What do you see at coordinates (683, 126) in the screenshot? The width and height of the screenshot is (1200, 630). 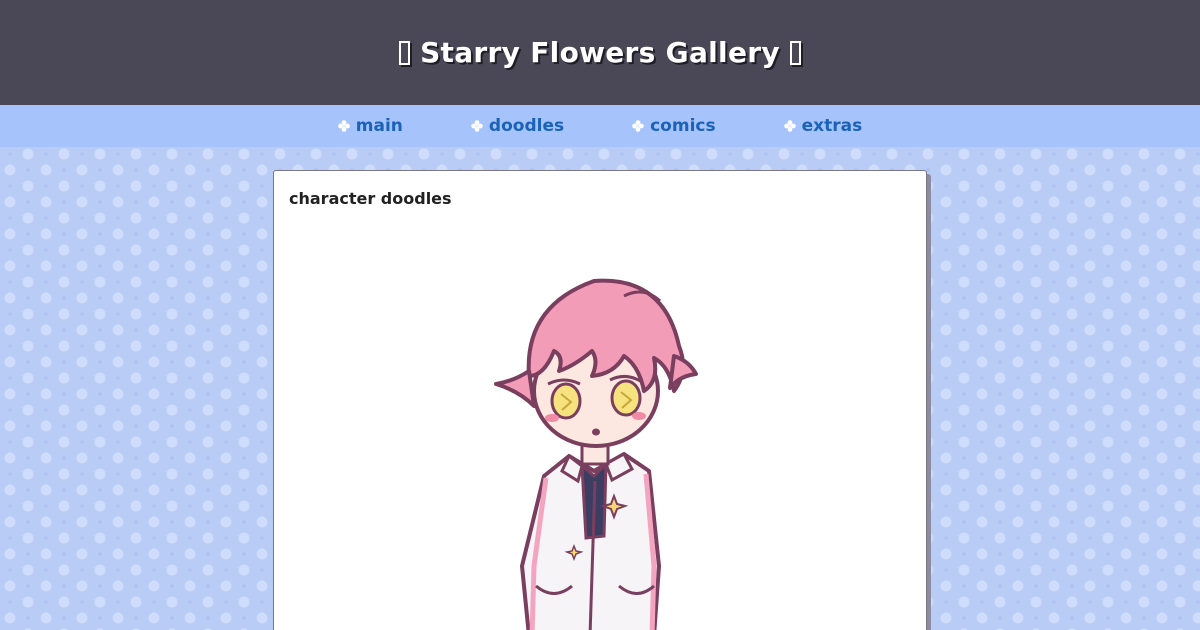 I see `nav-item-label: comics` at bounding box center [683, 126].